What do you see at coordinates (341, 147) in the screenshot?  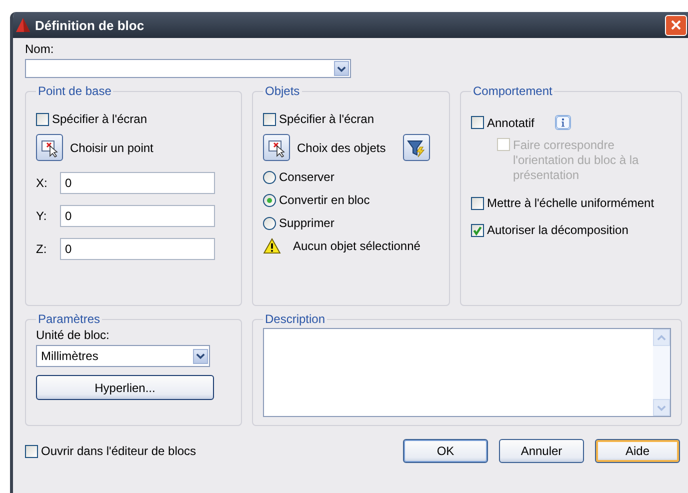 I see `select-objects-label: Choix des objets` at bounding box center [341, 147].